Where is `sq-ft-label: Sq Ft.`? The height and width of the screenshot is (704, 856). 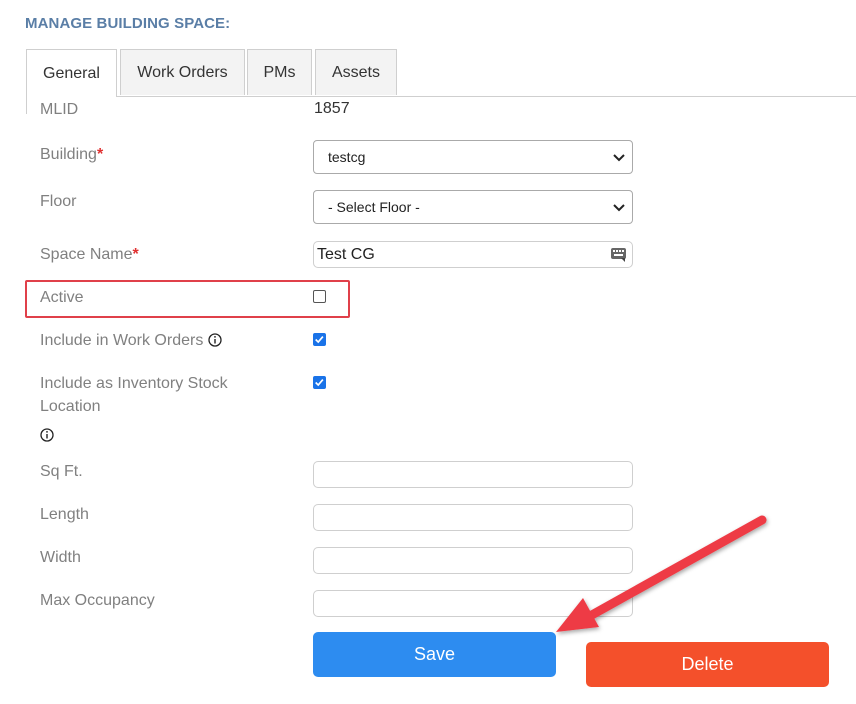
sq-ft-label: Sq Ft. is located at coordinates (61, 471).